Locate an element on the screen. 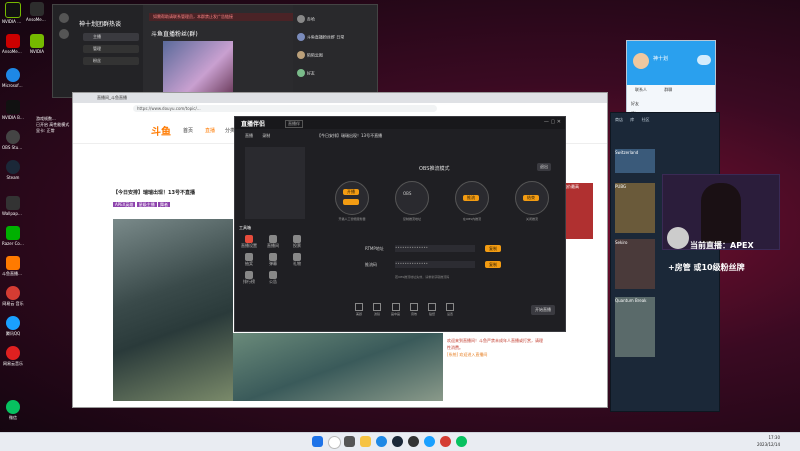  bottom-tool: 设置 is located at coordinates (450, 312).